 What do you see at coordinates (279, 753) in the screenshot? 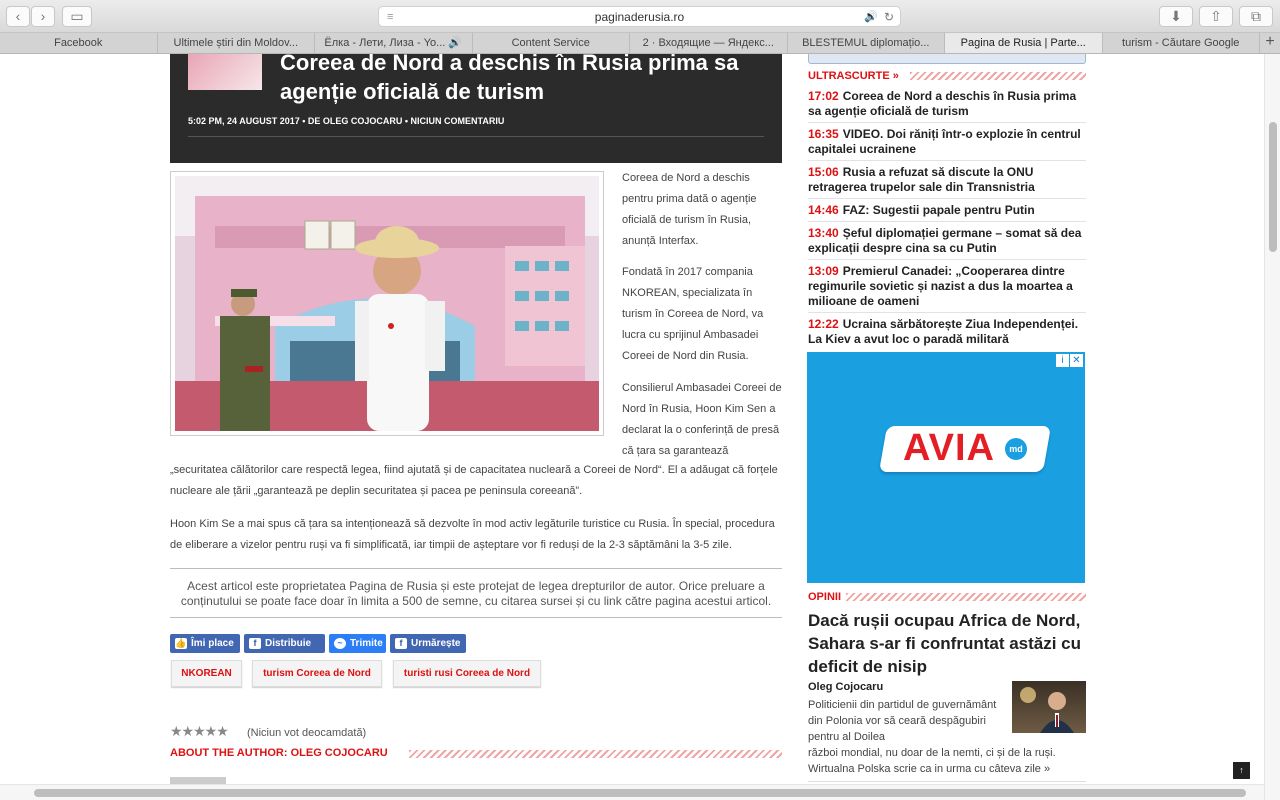
I see `about-author-heading: ABOUT THE AUTHOR: OLEG COJOCARU` at bounding box center [279, 753].